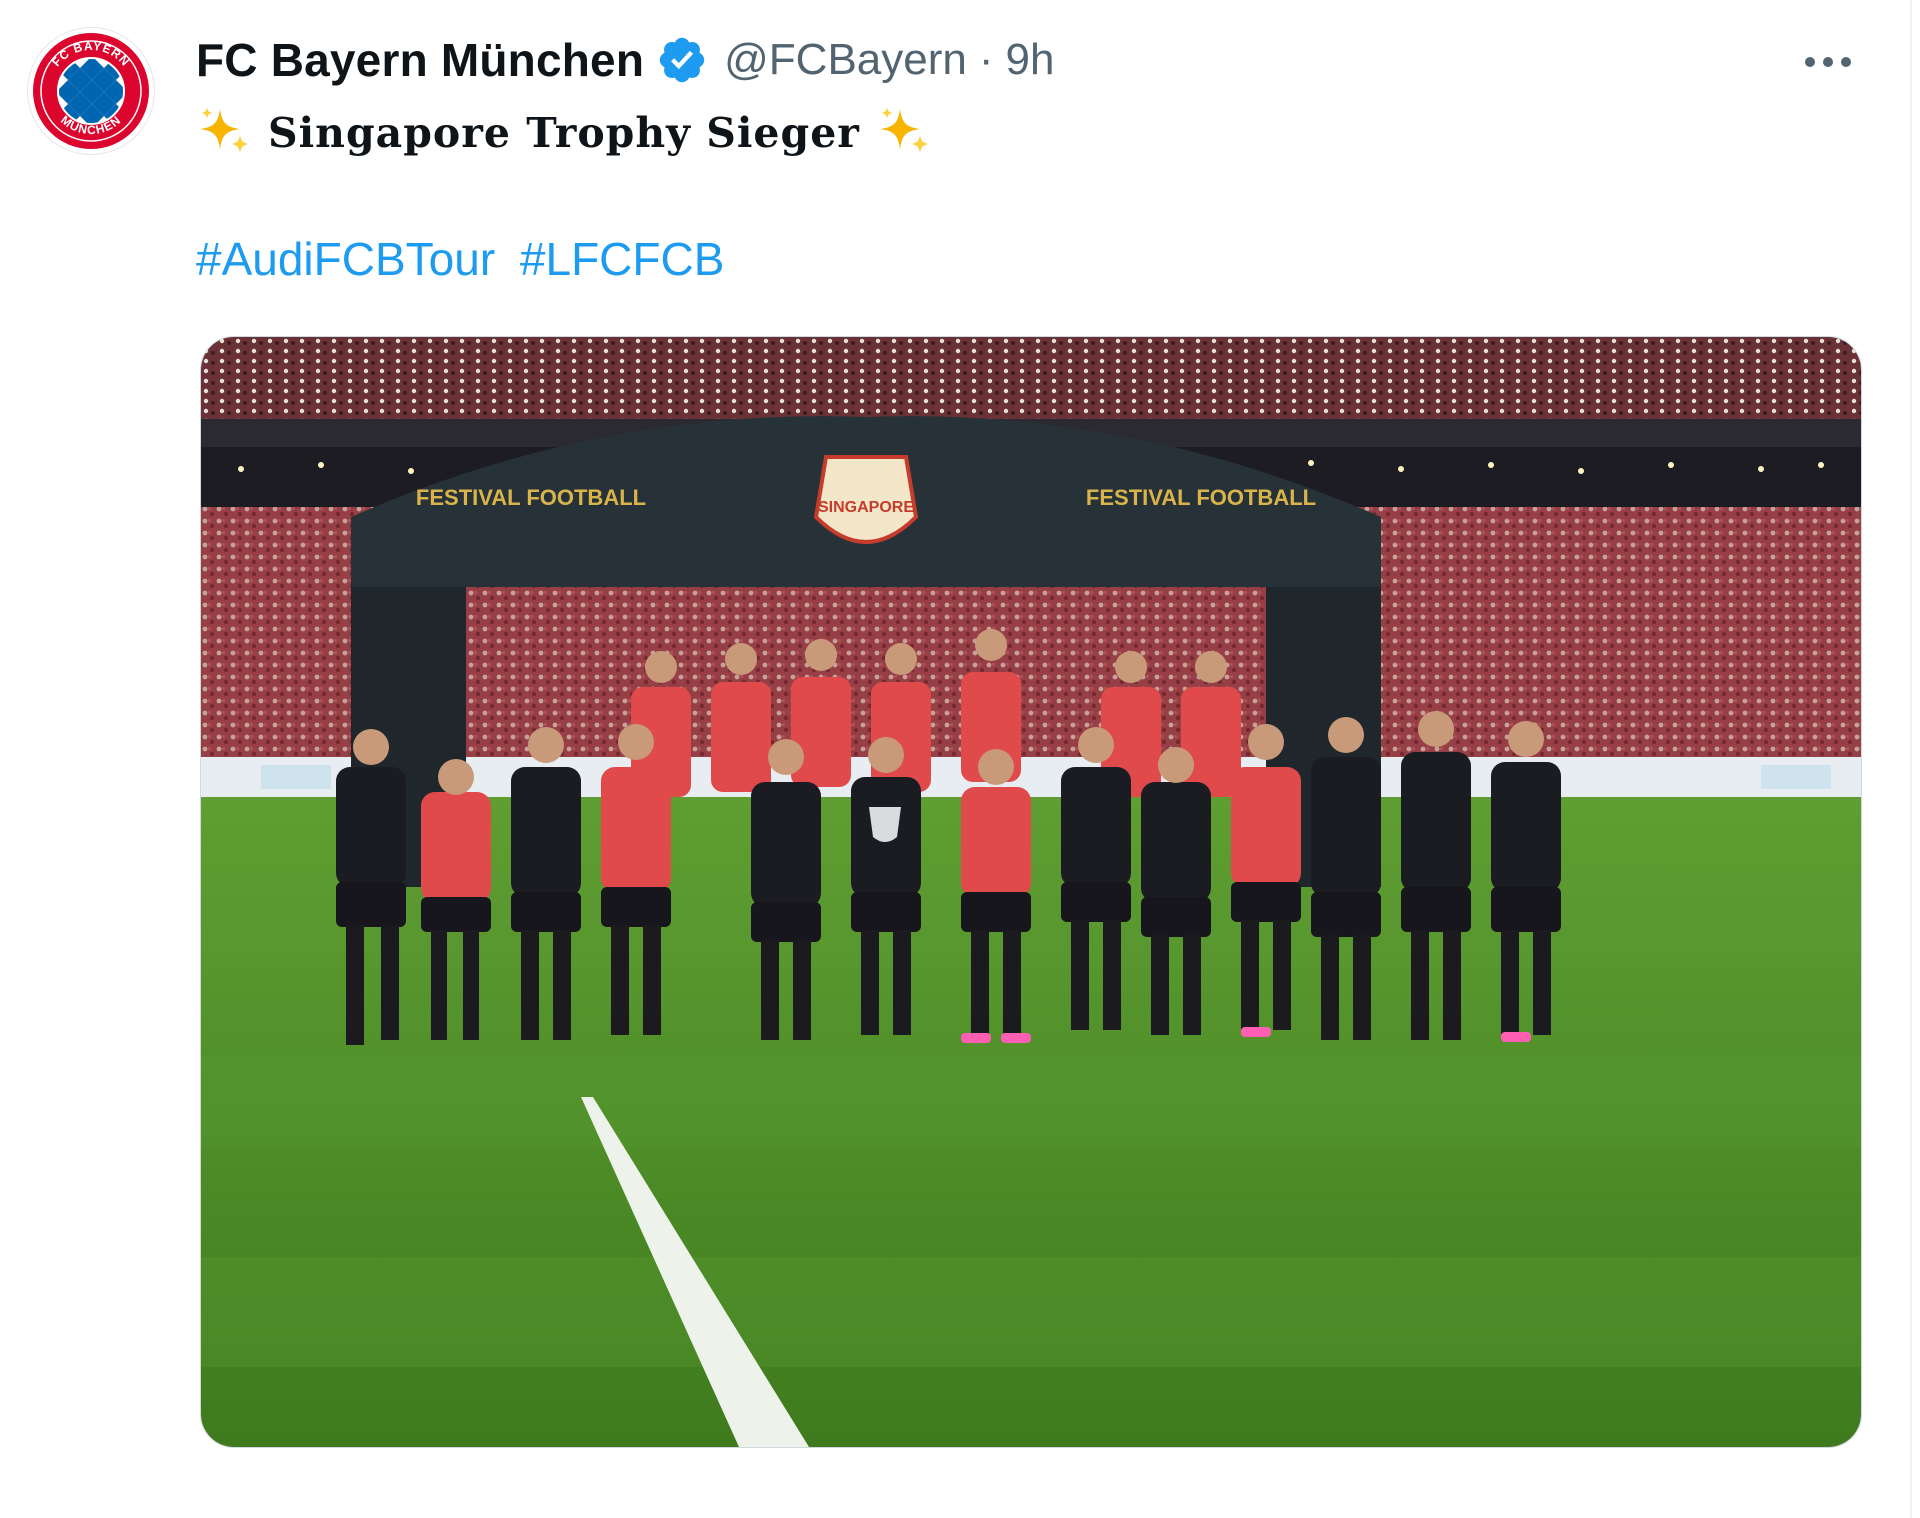 Image resolution: width=1920 pixels, height=1518 pixels. Describe the element at coordinates (845, 60) in the screenshot. I see `user-handle: @FCBayern` at that location.